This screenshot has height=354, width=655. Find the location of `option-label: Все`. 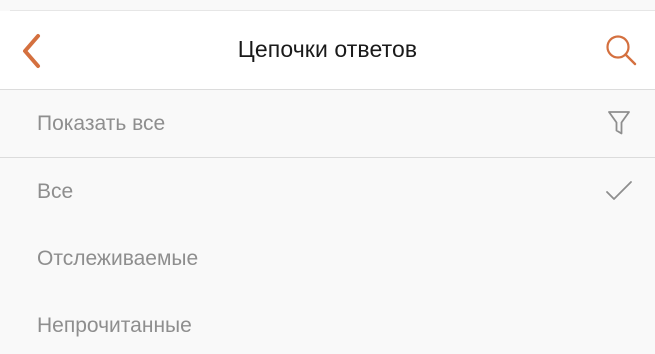

option-label: Все is located at coordinates (55, 191).